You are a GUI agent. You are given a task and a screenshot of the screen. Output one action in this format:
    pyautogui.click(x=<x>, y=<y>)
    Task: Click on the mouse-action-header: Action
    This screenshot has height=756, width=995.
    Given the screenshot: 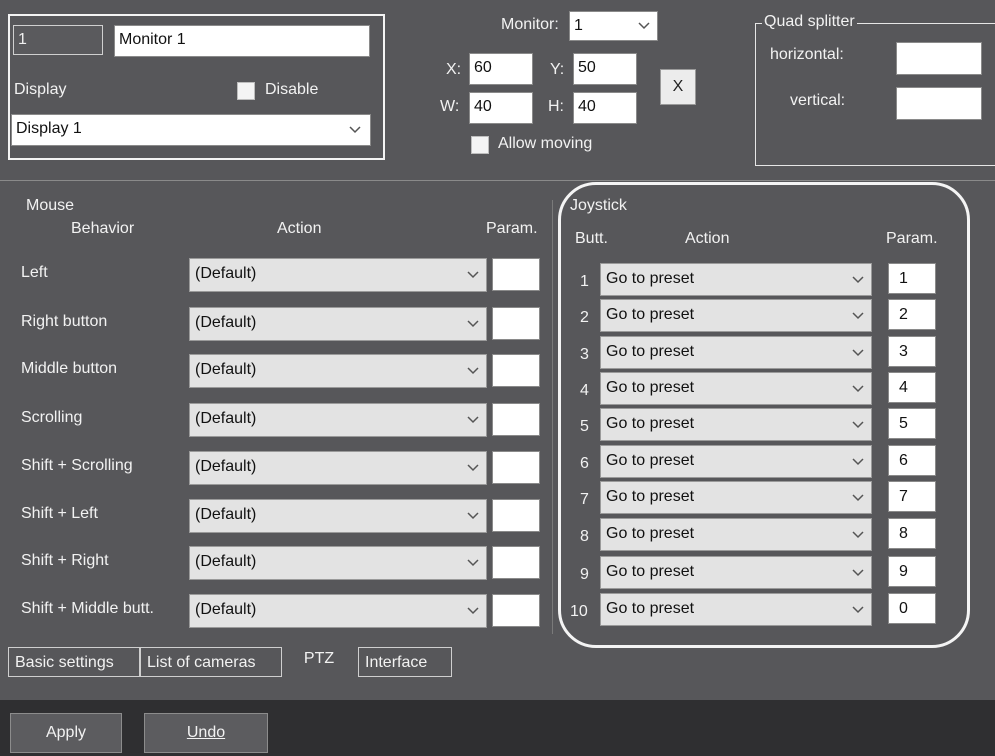 What is the action you would take?
    pyautogui.click(x=299, y=228)
    